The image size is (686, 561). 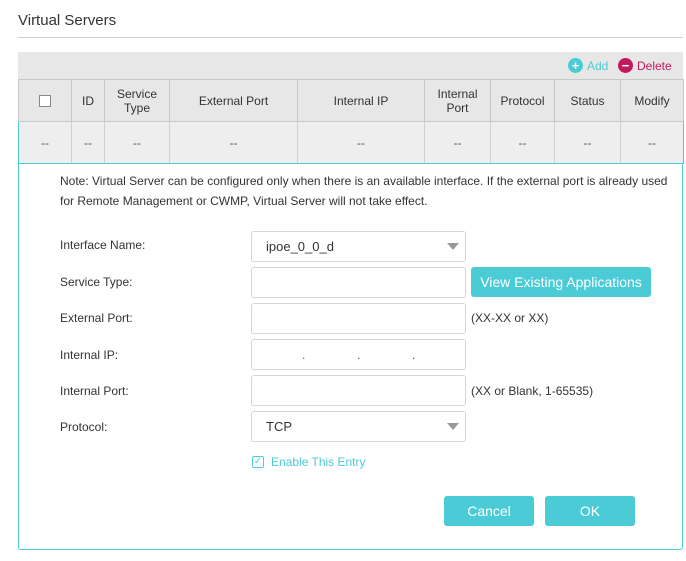 I want to click on column-header: Protocol, so click(x=522, y=100).